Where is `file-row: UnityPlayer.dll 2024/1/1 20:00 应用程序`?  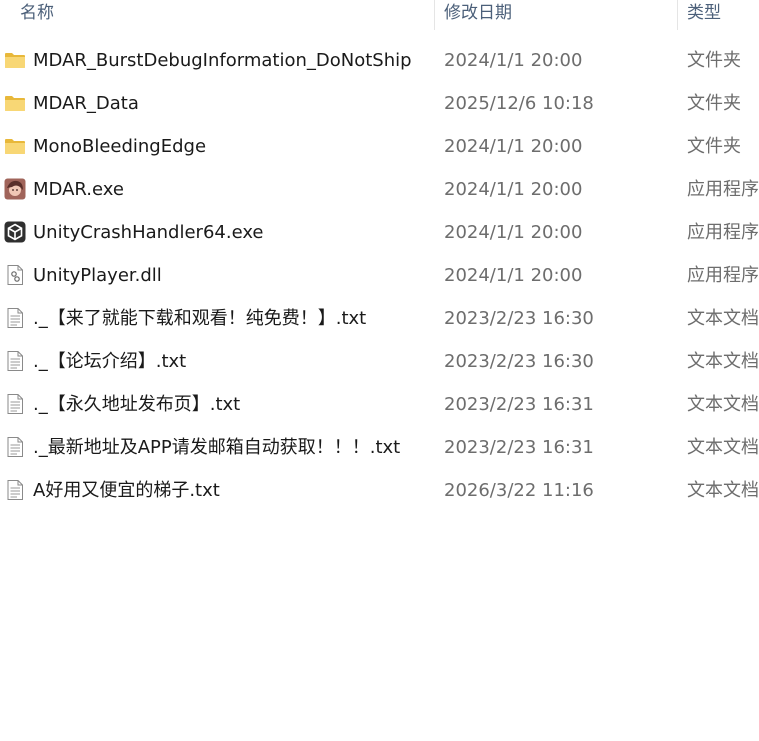
file-row: UnityPlayer.dll 2024/1/1 20:00 应用程序 is located at coordinates (379, 275).